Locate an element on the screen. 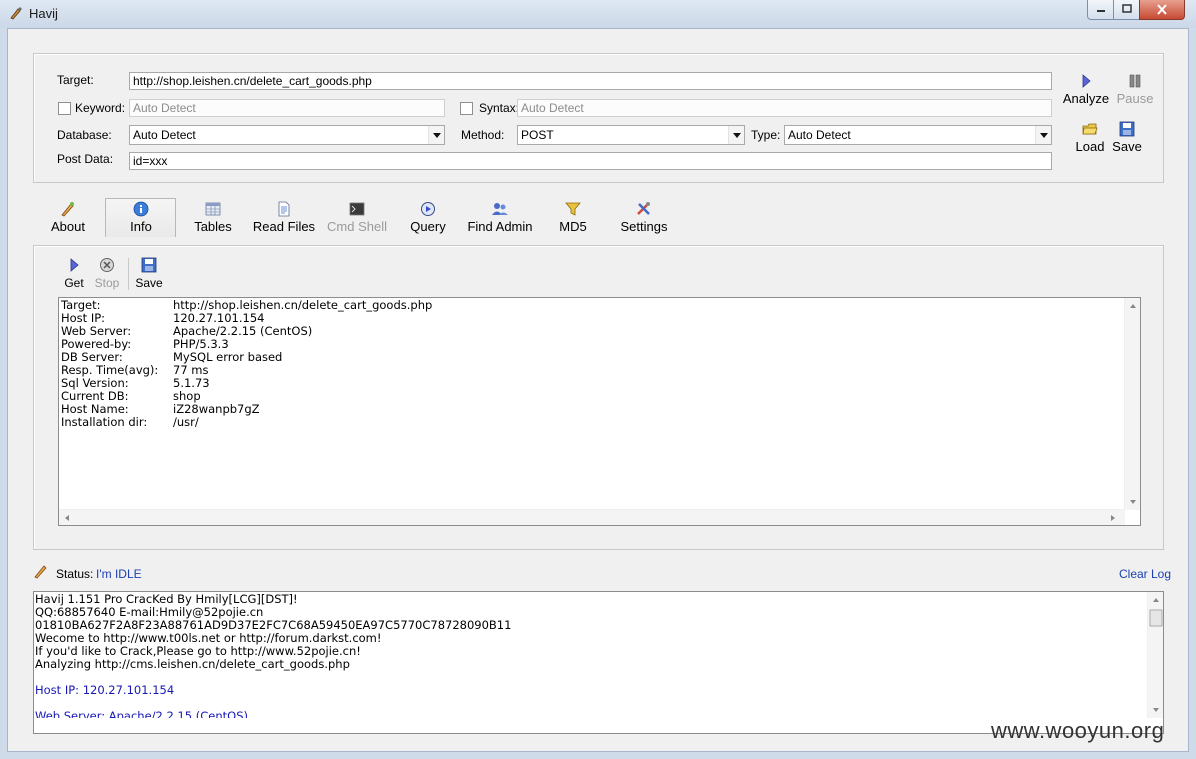  tab-about-label: About is located at coordinates (68, 226).